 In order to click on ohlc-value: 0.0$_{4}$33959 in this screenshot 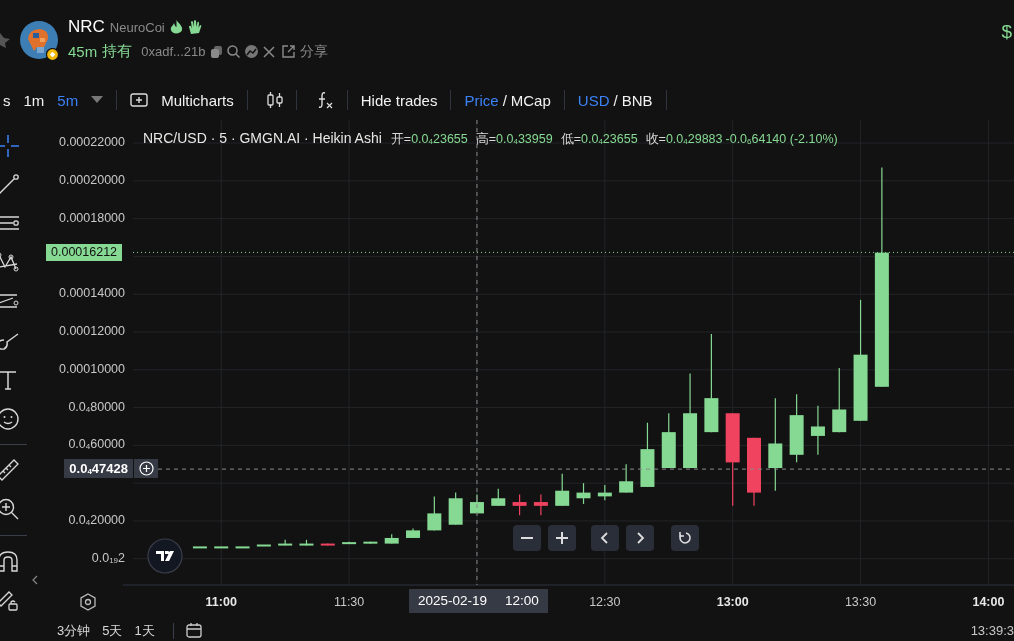, I will do `click(524, 139)`.